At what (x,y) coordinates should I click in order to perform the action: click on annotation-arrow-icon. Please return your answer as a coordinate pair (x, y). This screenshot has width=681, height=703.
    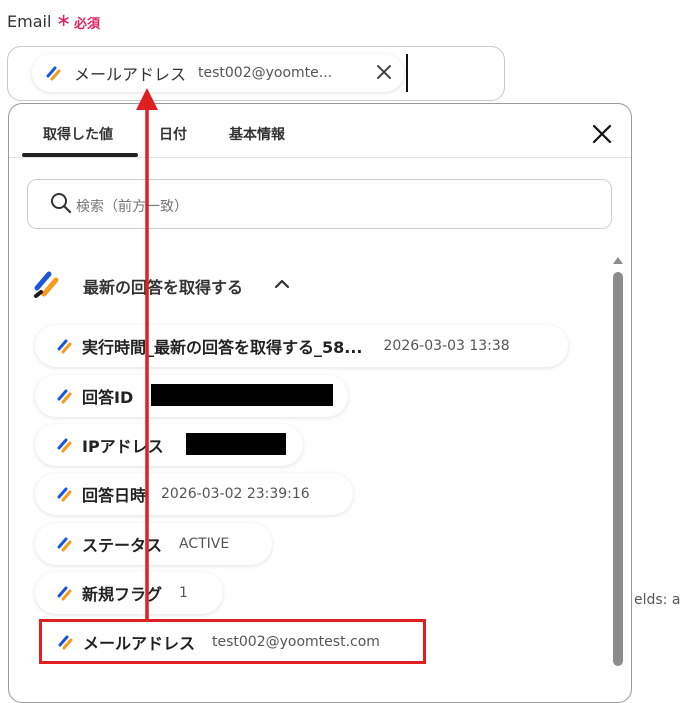
    Looking at the image, I should click on (147, 354).